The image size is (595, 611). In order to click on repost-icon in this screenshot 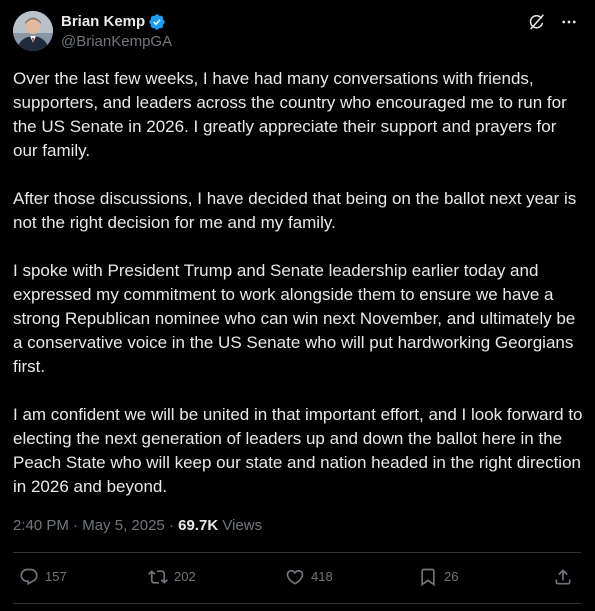, I will do `click(158, 577)`.